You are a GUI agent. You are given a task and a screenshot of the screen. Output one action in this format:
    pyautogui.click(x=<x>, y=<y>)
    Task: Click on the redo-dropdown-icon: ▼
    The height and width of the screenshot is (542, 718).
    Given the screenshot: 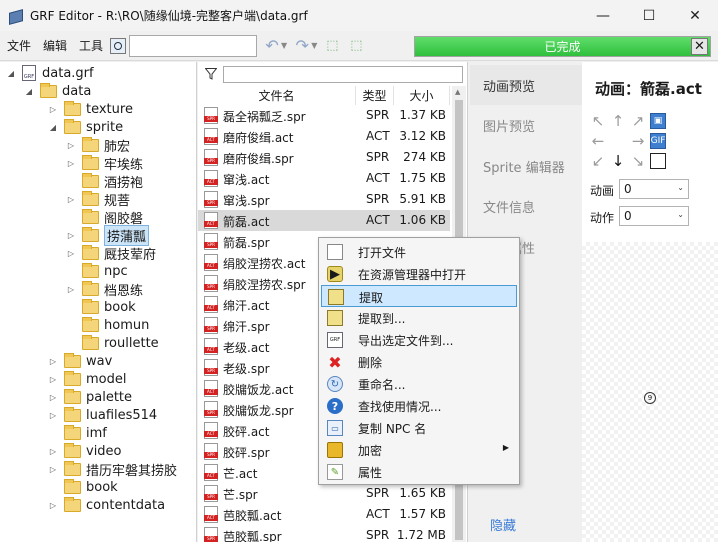 What is the action you would take?
    pyautogui.click(x=314, y=45)
    